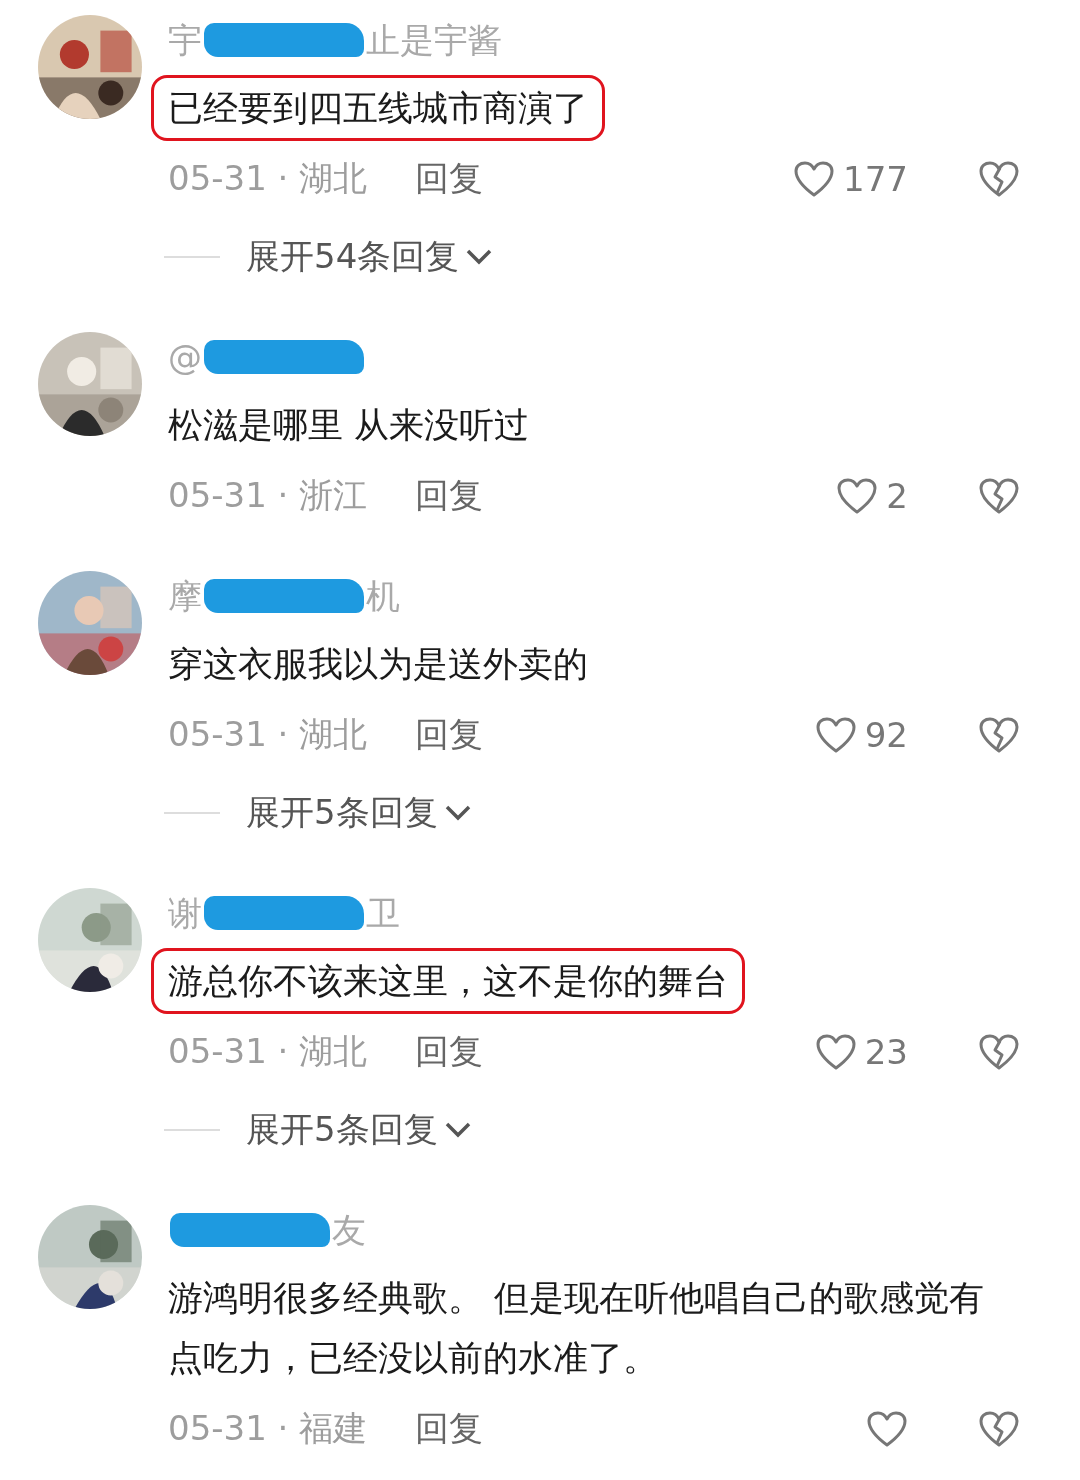  Describe the element at coordinates (185, 40) in the screenshot. I see `username: 宇` at that location.